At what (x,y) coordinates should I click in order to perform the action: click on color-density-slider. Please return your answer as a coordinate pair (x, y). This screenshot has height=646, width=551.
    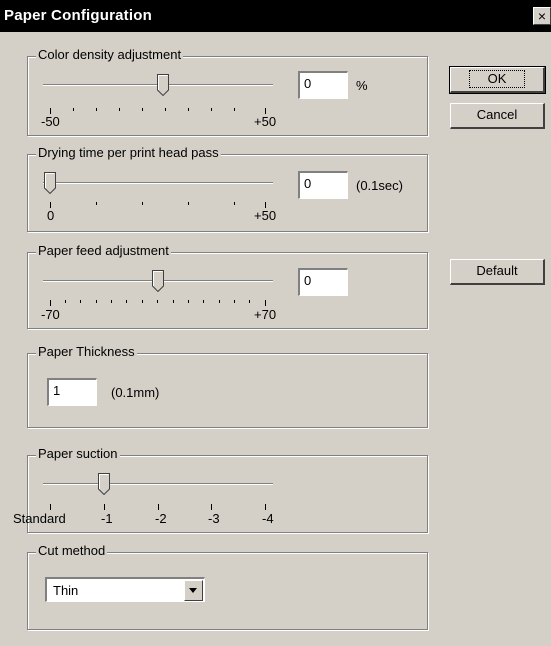
    Looking at the image, I should click on (158, 86).